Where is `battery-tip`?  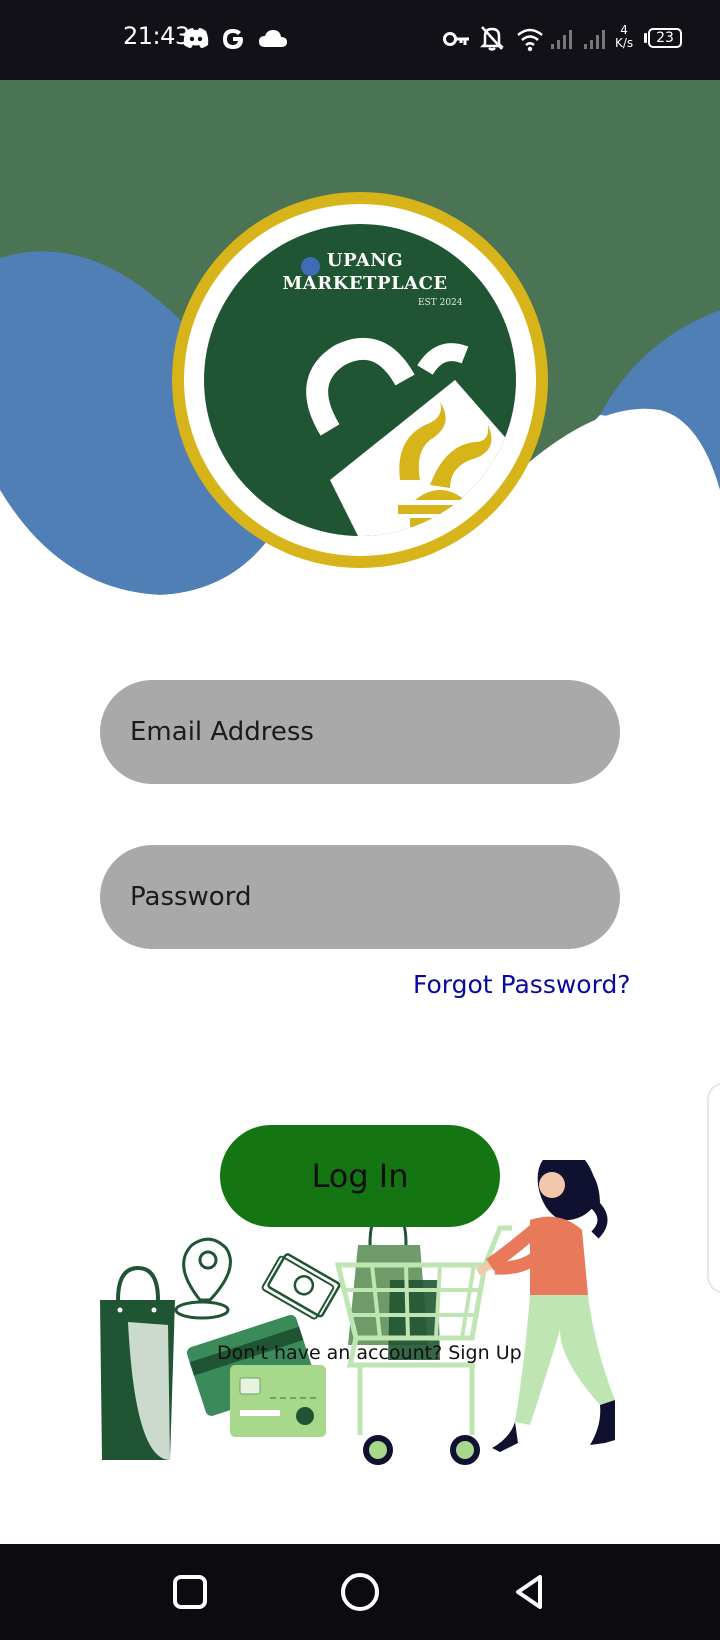 battery-tip is located at coordinates (645, 38).